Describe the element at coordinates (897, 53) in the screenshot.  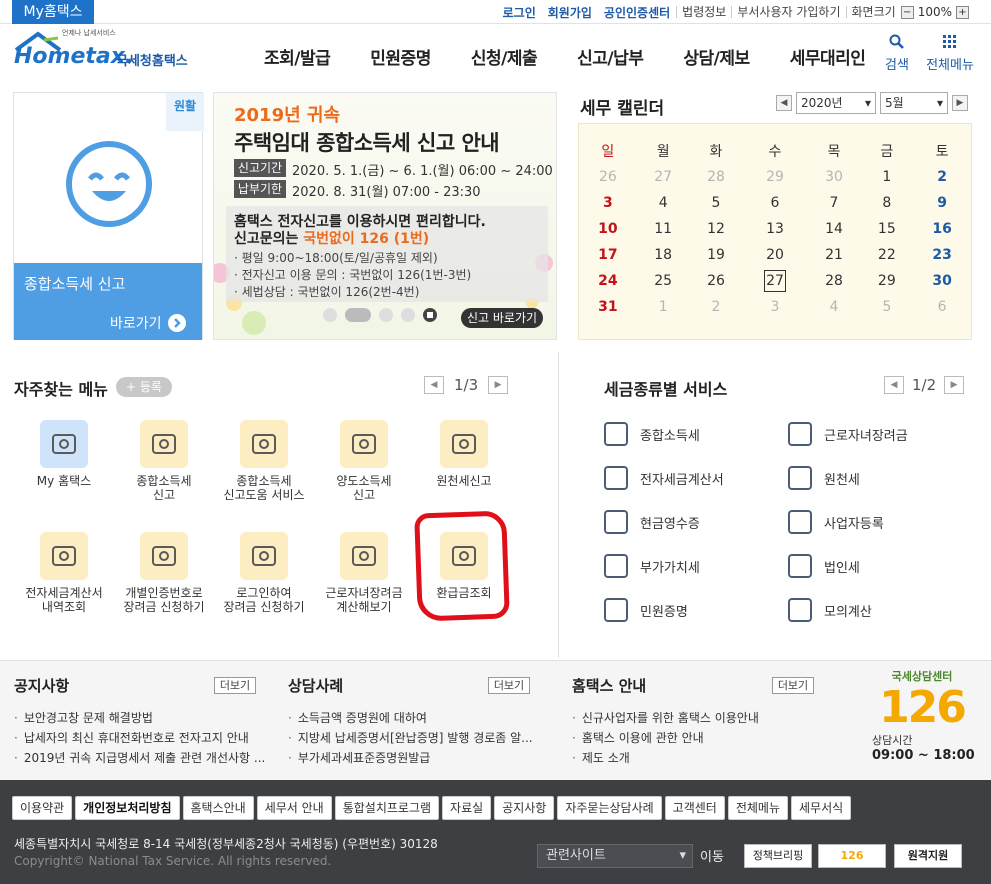
I see `search-button: 검색` at that location.